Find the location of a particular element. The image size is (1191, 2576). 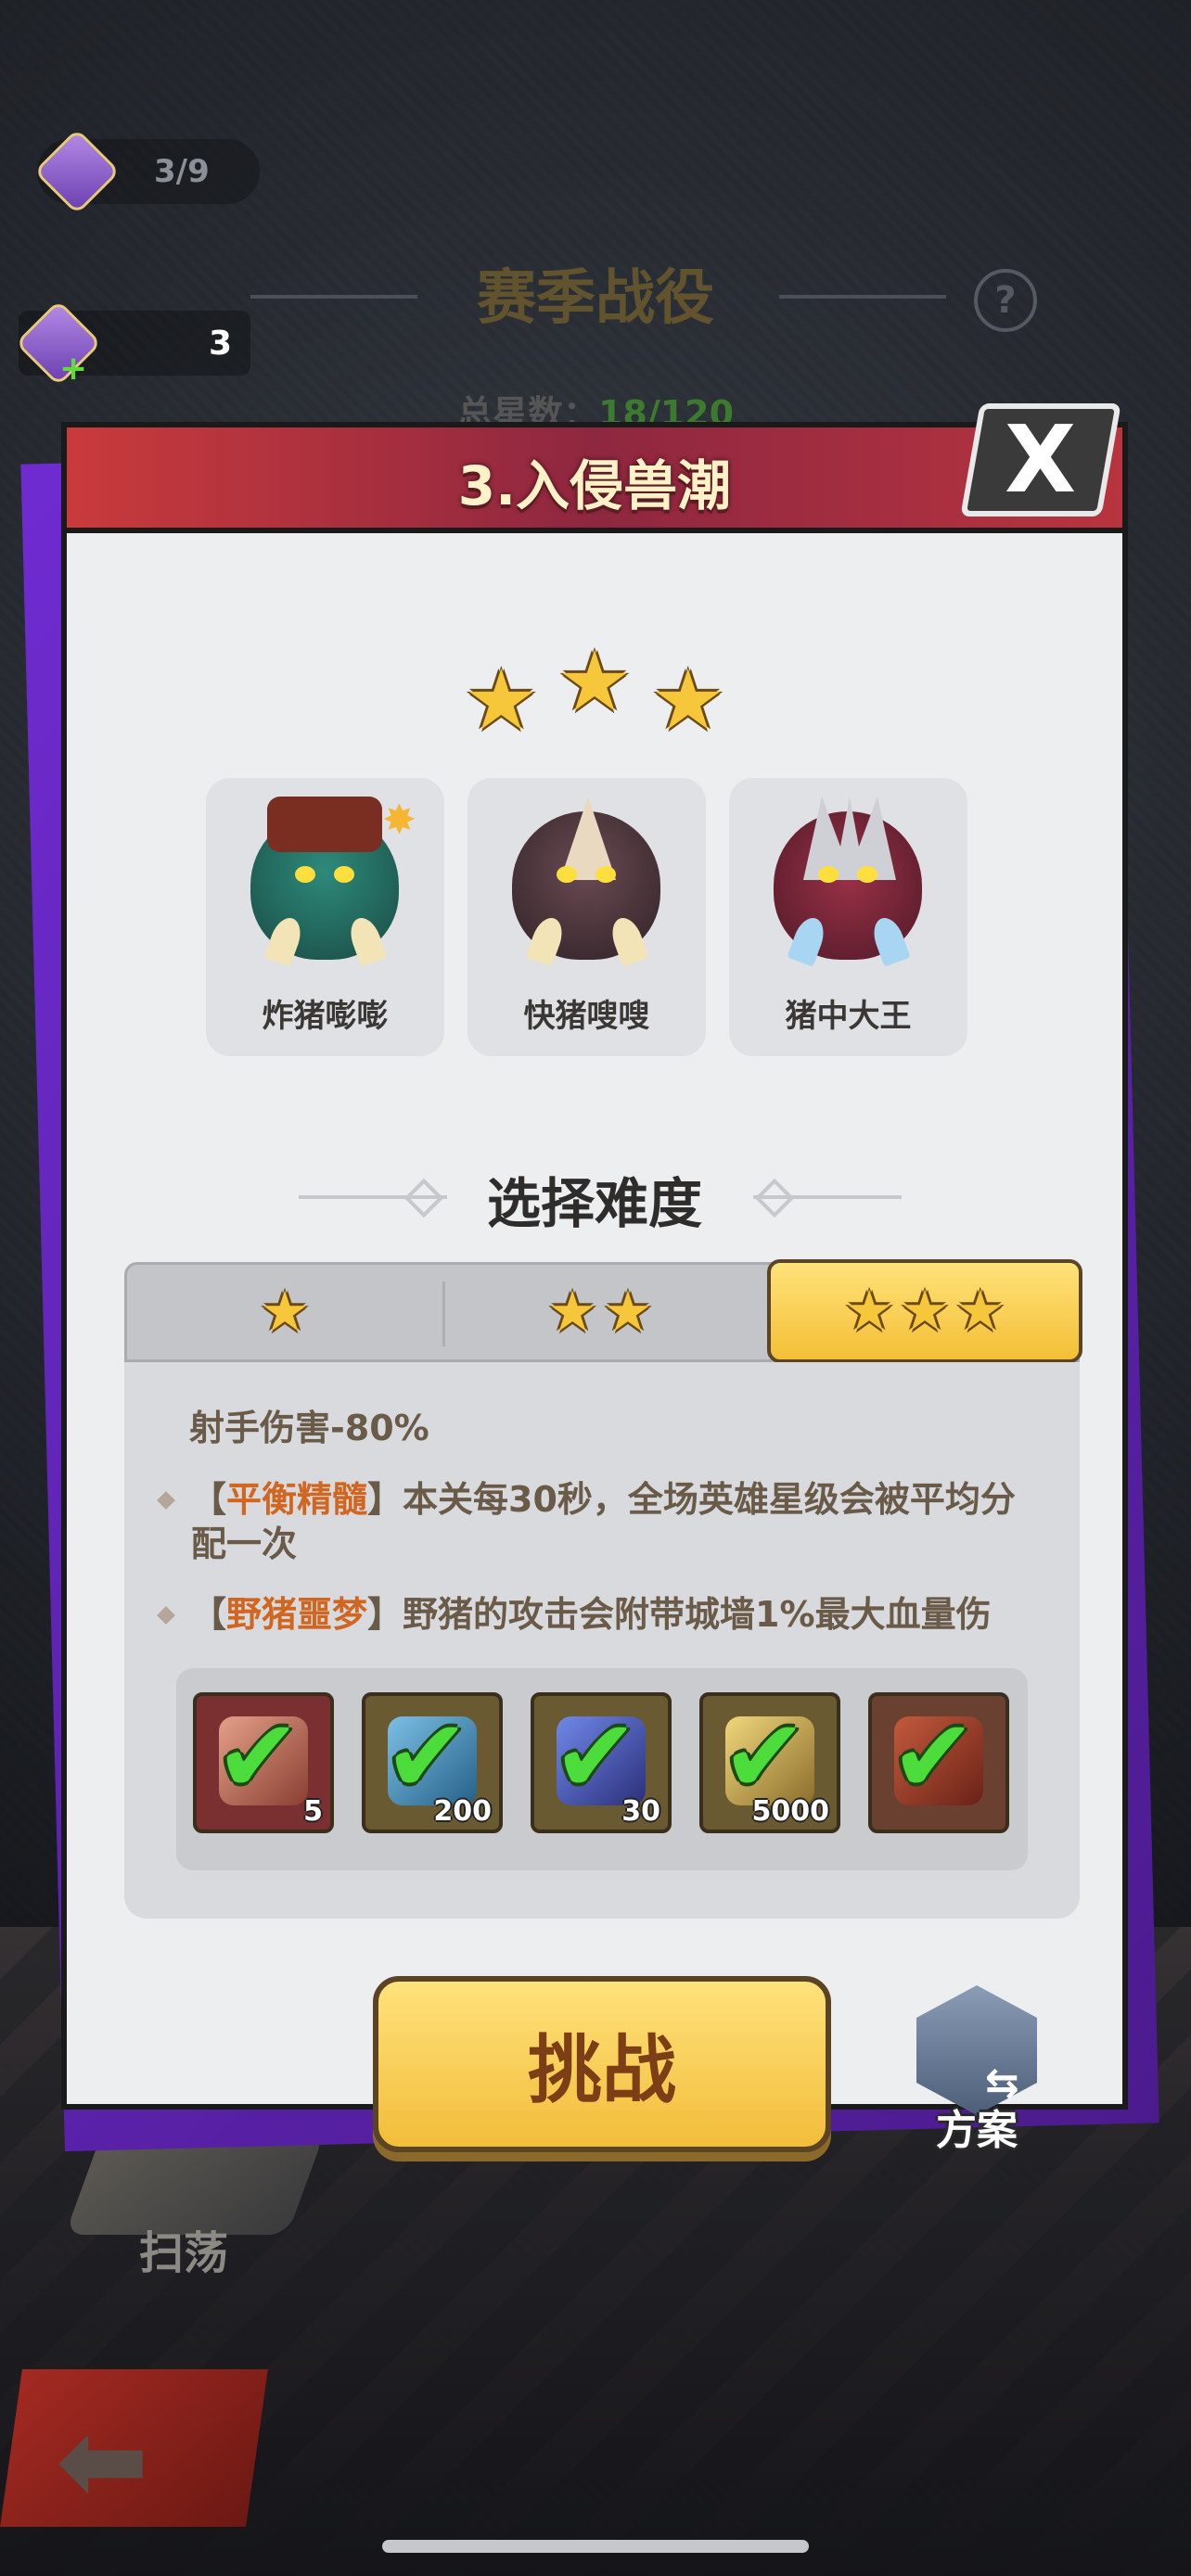

top-counter-value: 3/9 is located at coordinates (182, 171).